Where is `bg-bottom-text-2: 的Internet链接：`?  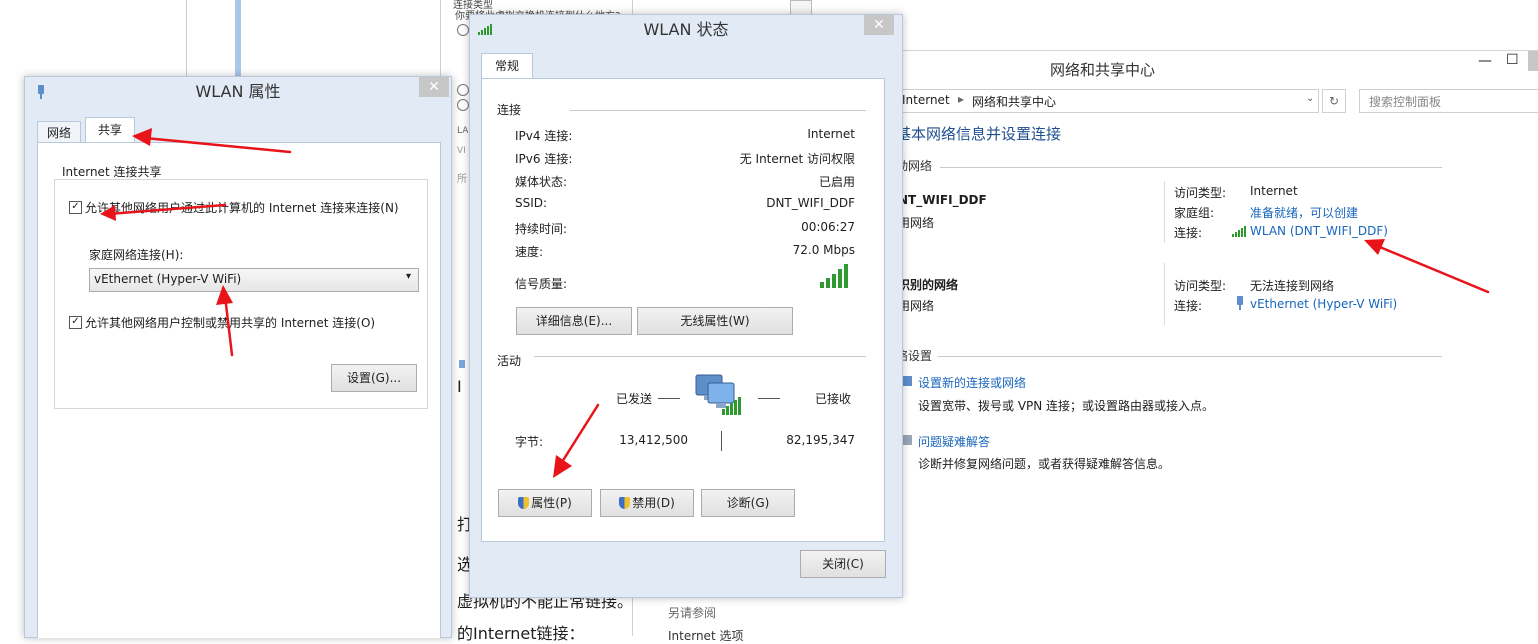
bg-bottom-text-2: 的Internet链接： is located at coordinates (521, 633).